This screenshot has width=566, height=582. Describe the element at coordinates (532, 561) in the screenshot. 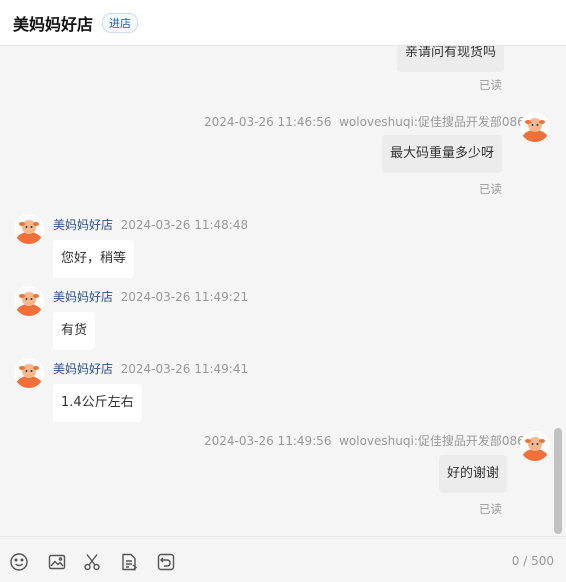

I see `char-counter: 0 / 500` at that location.